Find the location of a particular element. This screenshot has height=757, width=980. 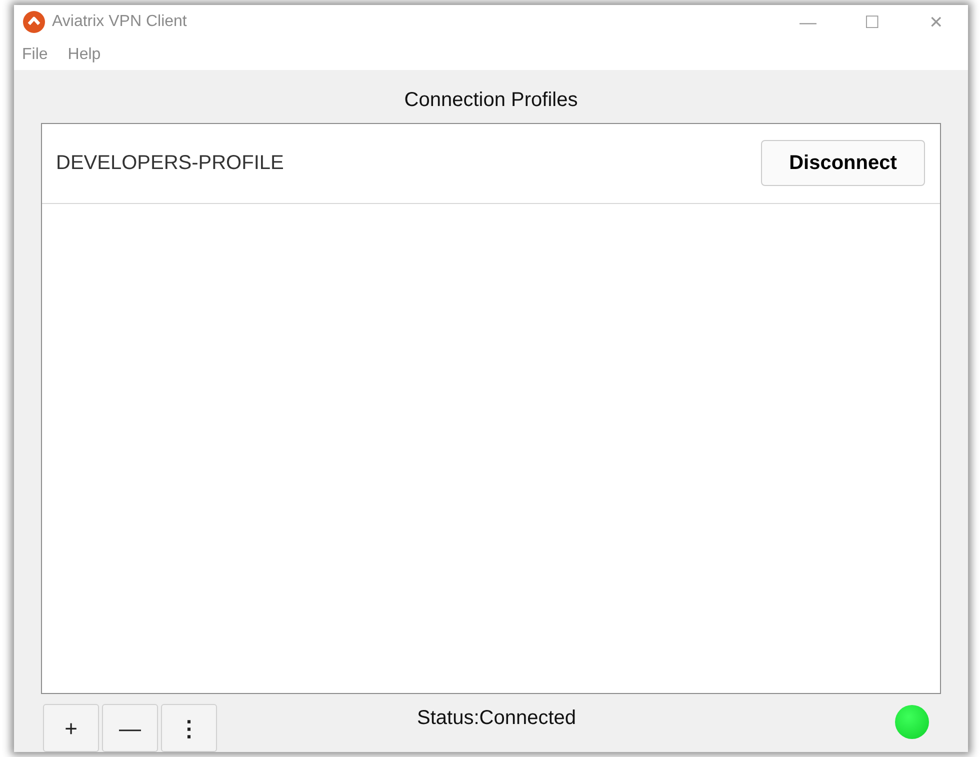

menu-item: Help is located at coordinates (84, 54).